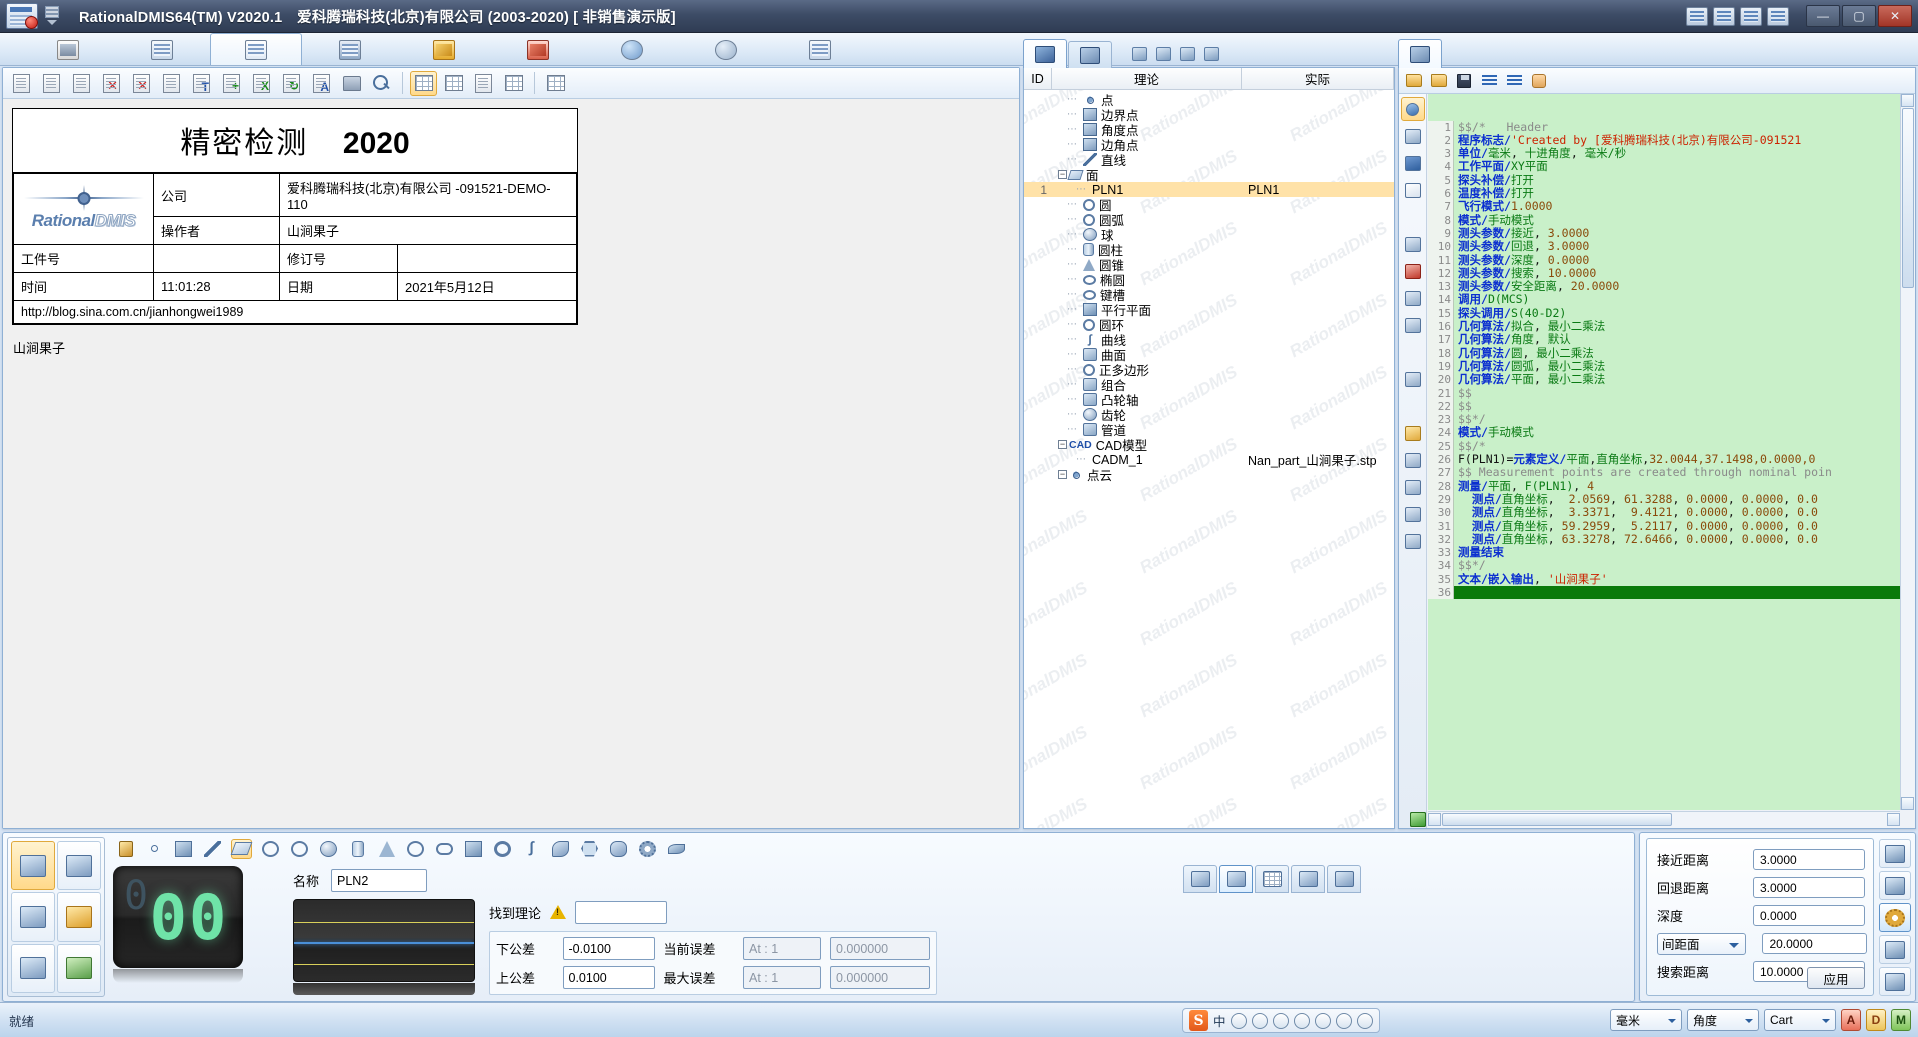 The image size is (1918, 1037). What do you see at coordinates (1413, 136) in the screenshot?
I see `insert-command-button` at bounding box center [1413, 136].